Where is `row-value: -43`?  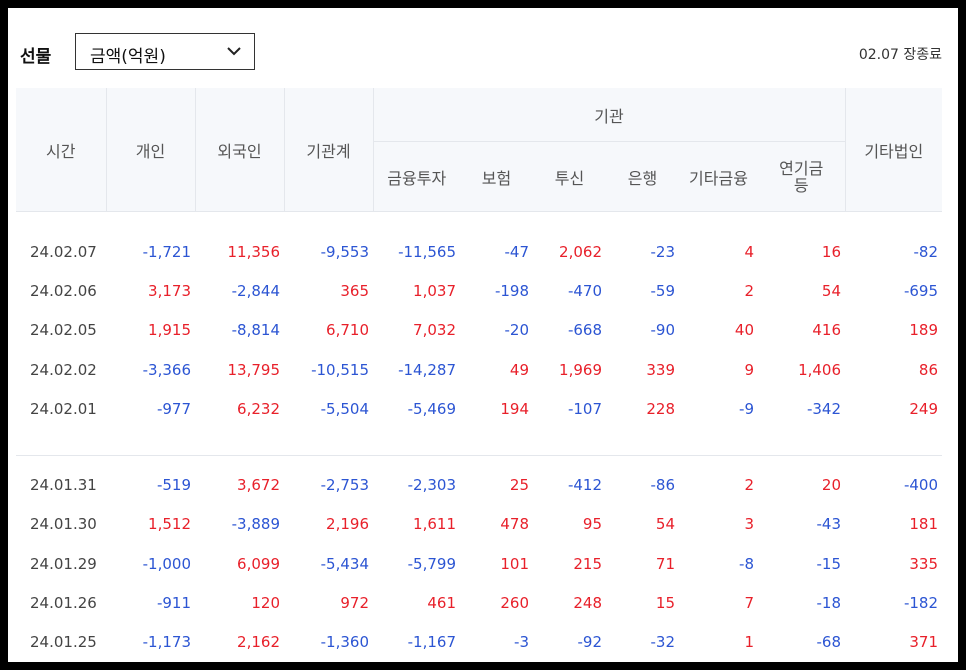 row-value: -43 is located at coordinates (829, 524).